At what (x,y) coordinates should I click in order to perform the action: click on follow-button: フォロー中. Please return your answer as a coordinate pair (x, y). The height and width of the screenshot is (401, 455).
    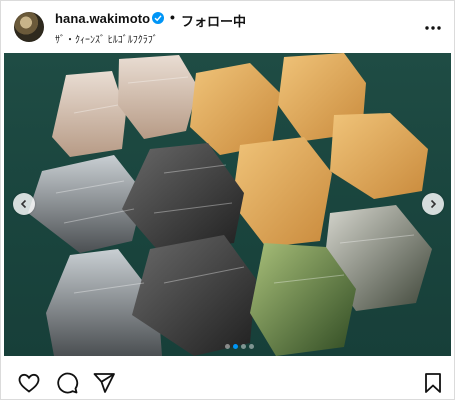
    Looking at the image, I should click on (213, 20).